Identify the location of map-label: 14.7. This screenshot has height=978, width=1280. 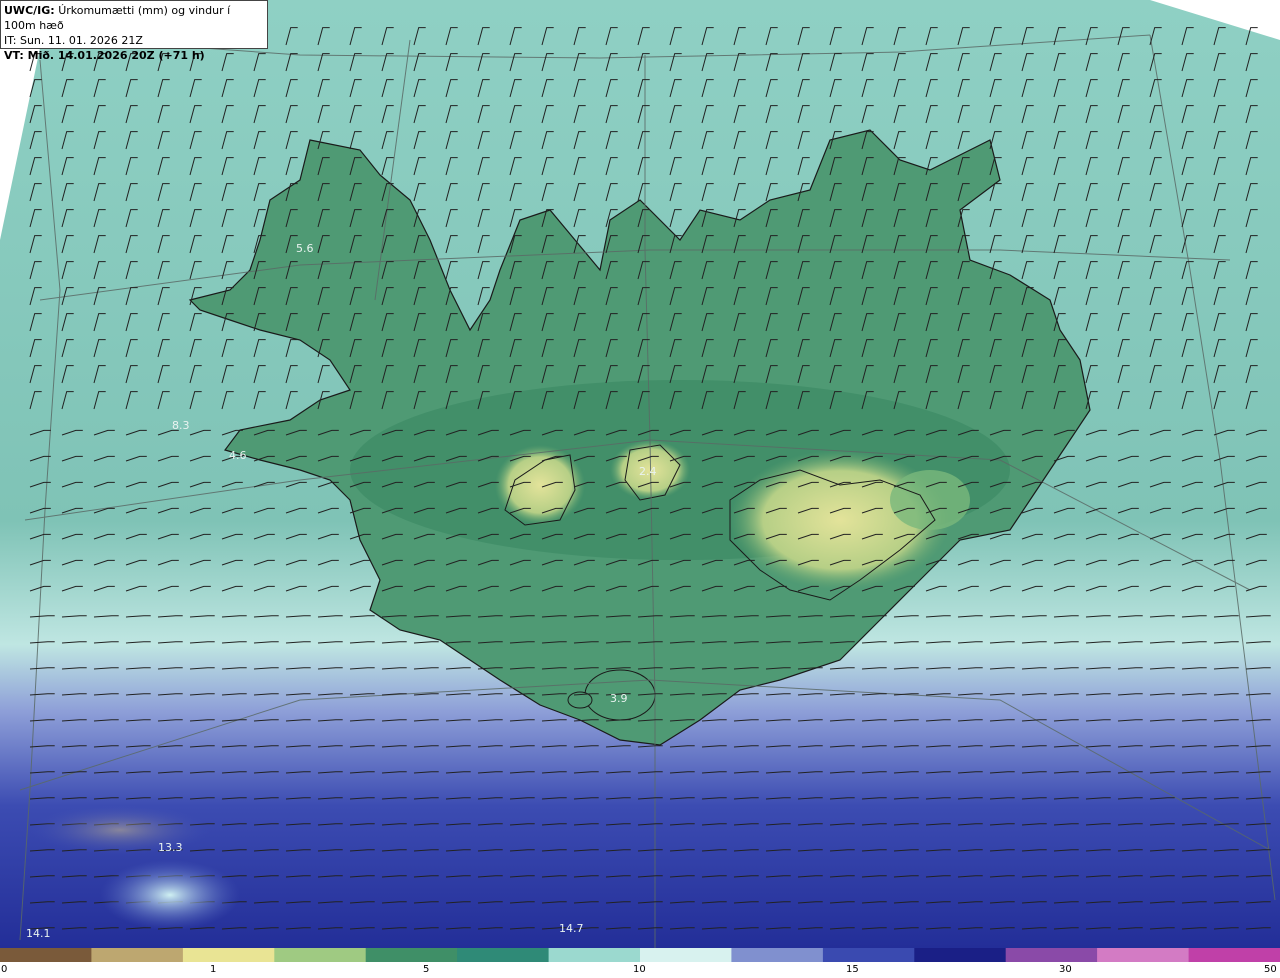
(571, 928).